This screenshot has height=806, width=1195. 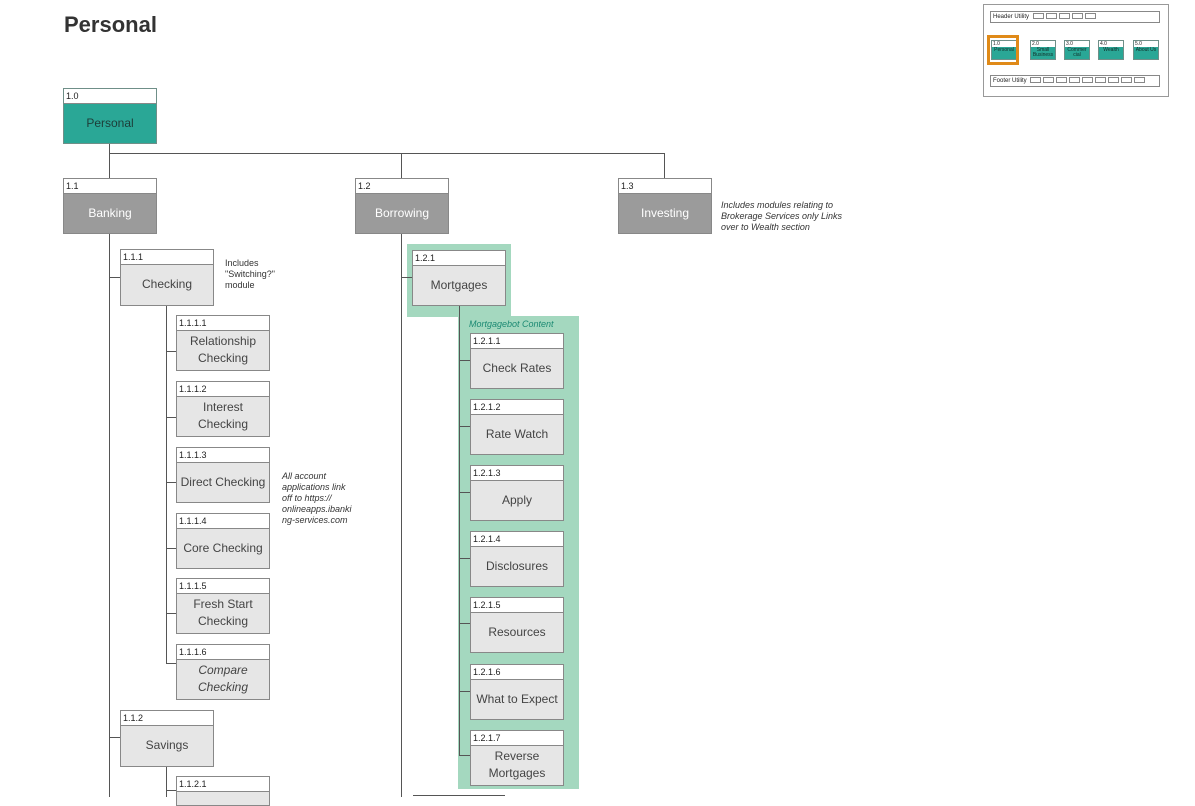 What do you see at coordinates (1075, 81) in the screenshot?
I see `footer-utility-bar: Footer Utility` at bounding box center [1075, 81].